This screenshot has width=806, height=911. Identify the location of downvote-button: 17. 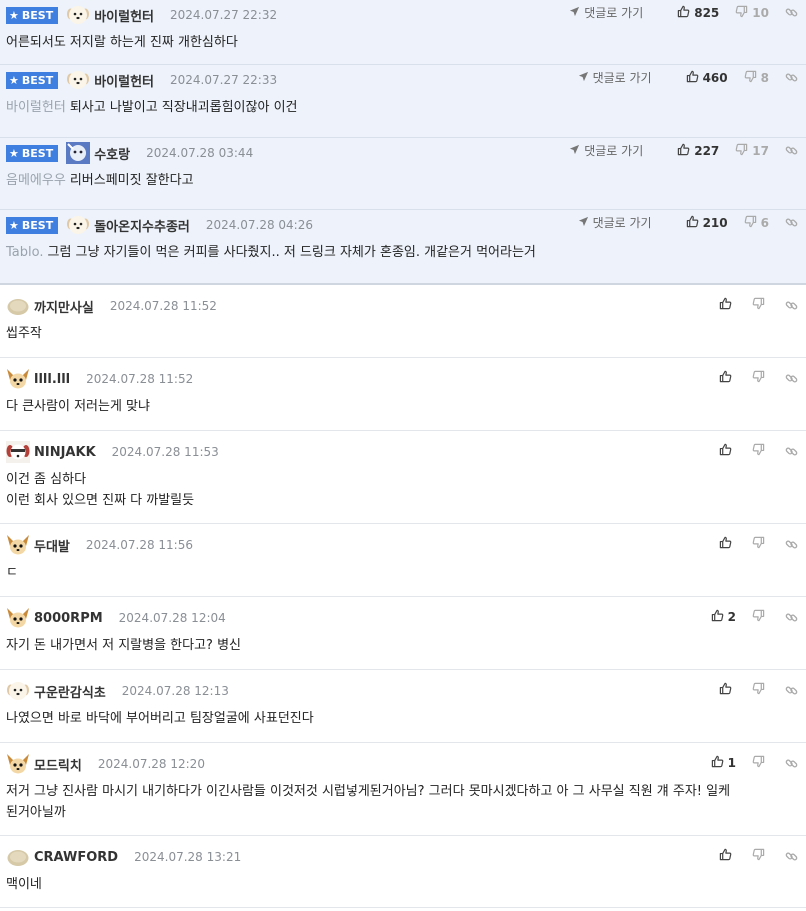
(752, 151).